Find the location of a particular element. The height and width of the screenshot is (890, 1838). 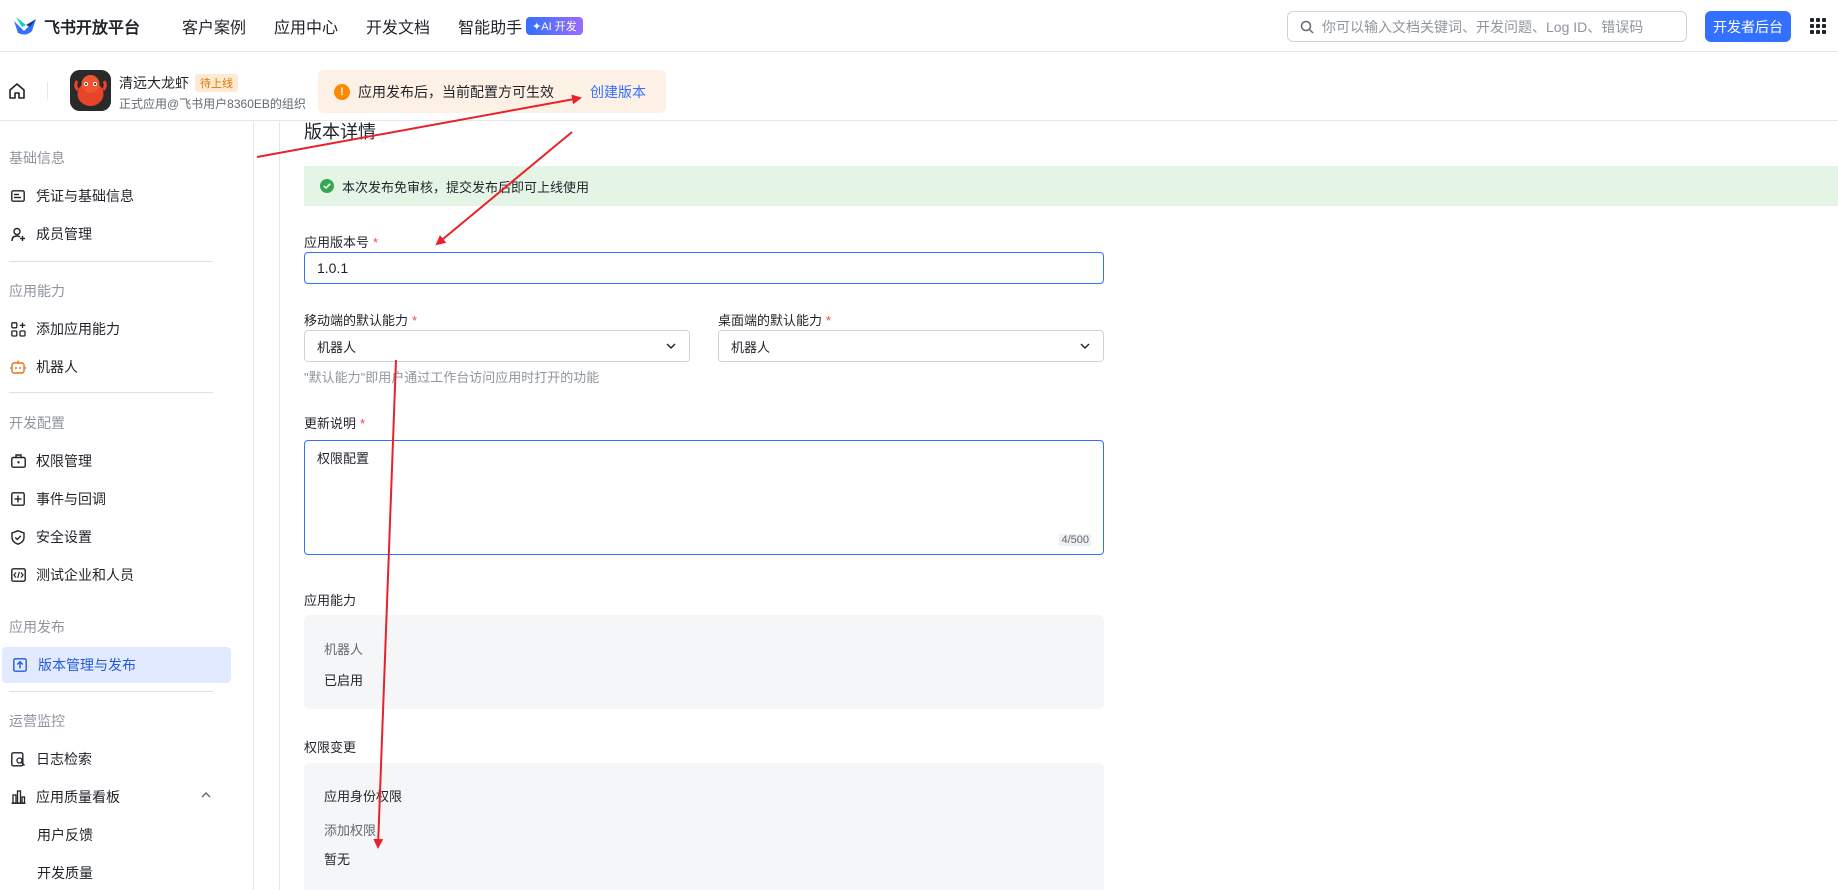

sidebar-item-label: 成员管理 is located at coordinates (64, 234).